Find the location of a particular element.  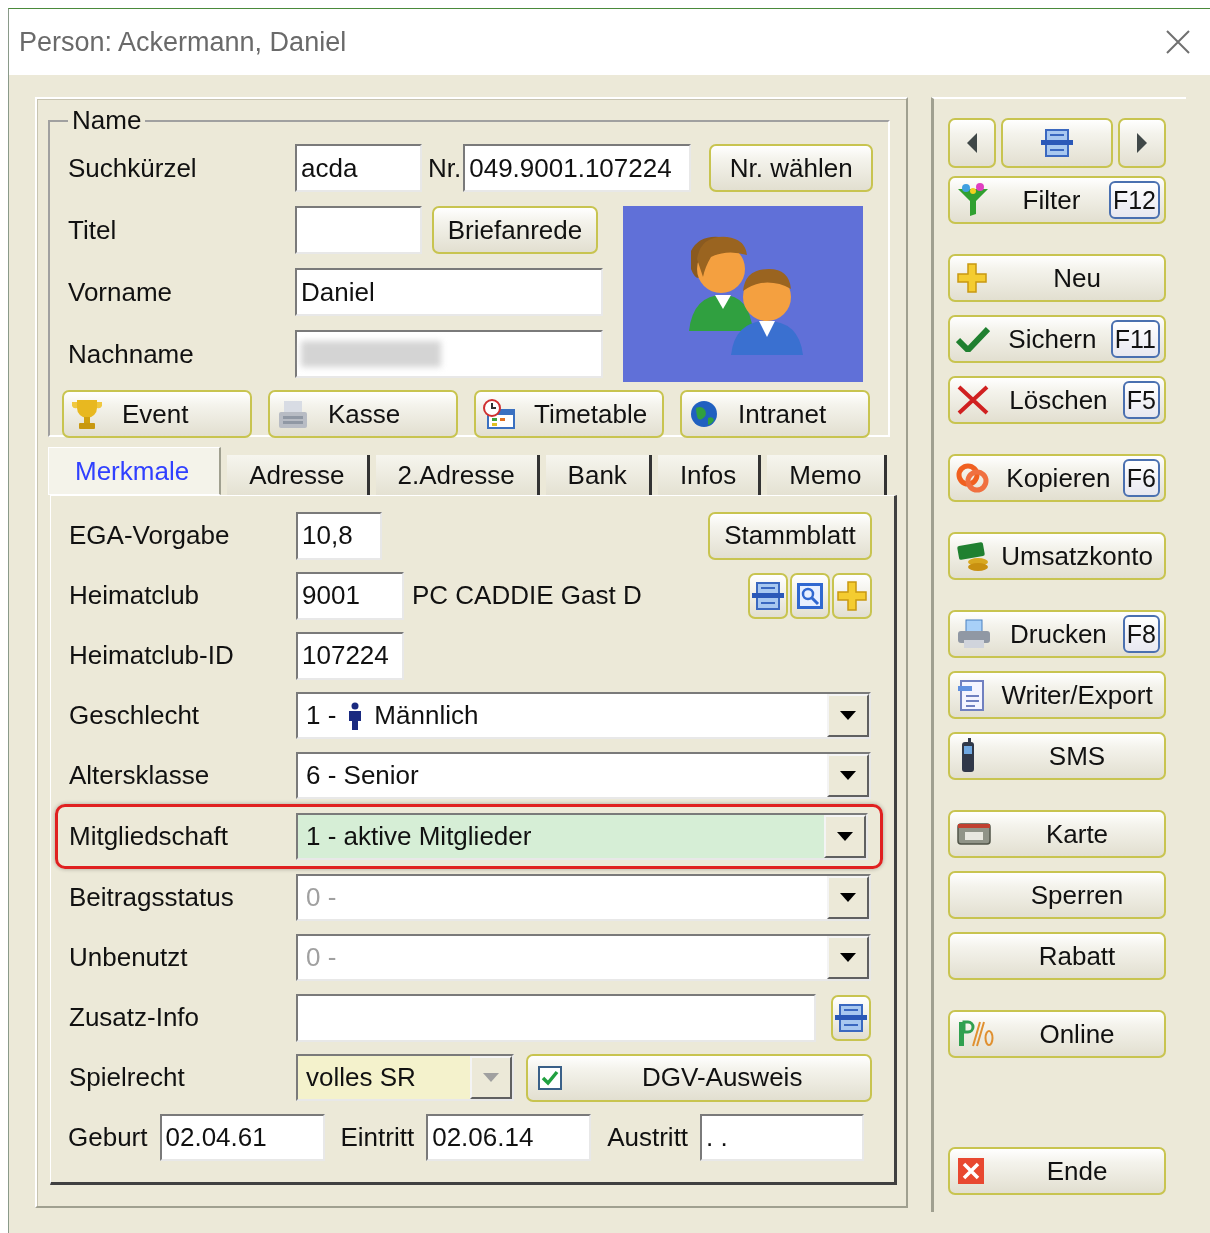

club-name: PC CADDIE Gast D is located at coordinates (527, 595).